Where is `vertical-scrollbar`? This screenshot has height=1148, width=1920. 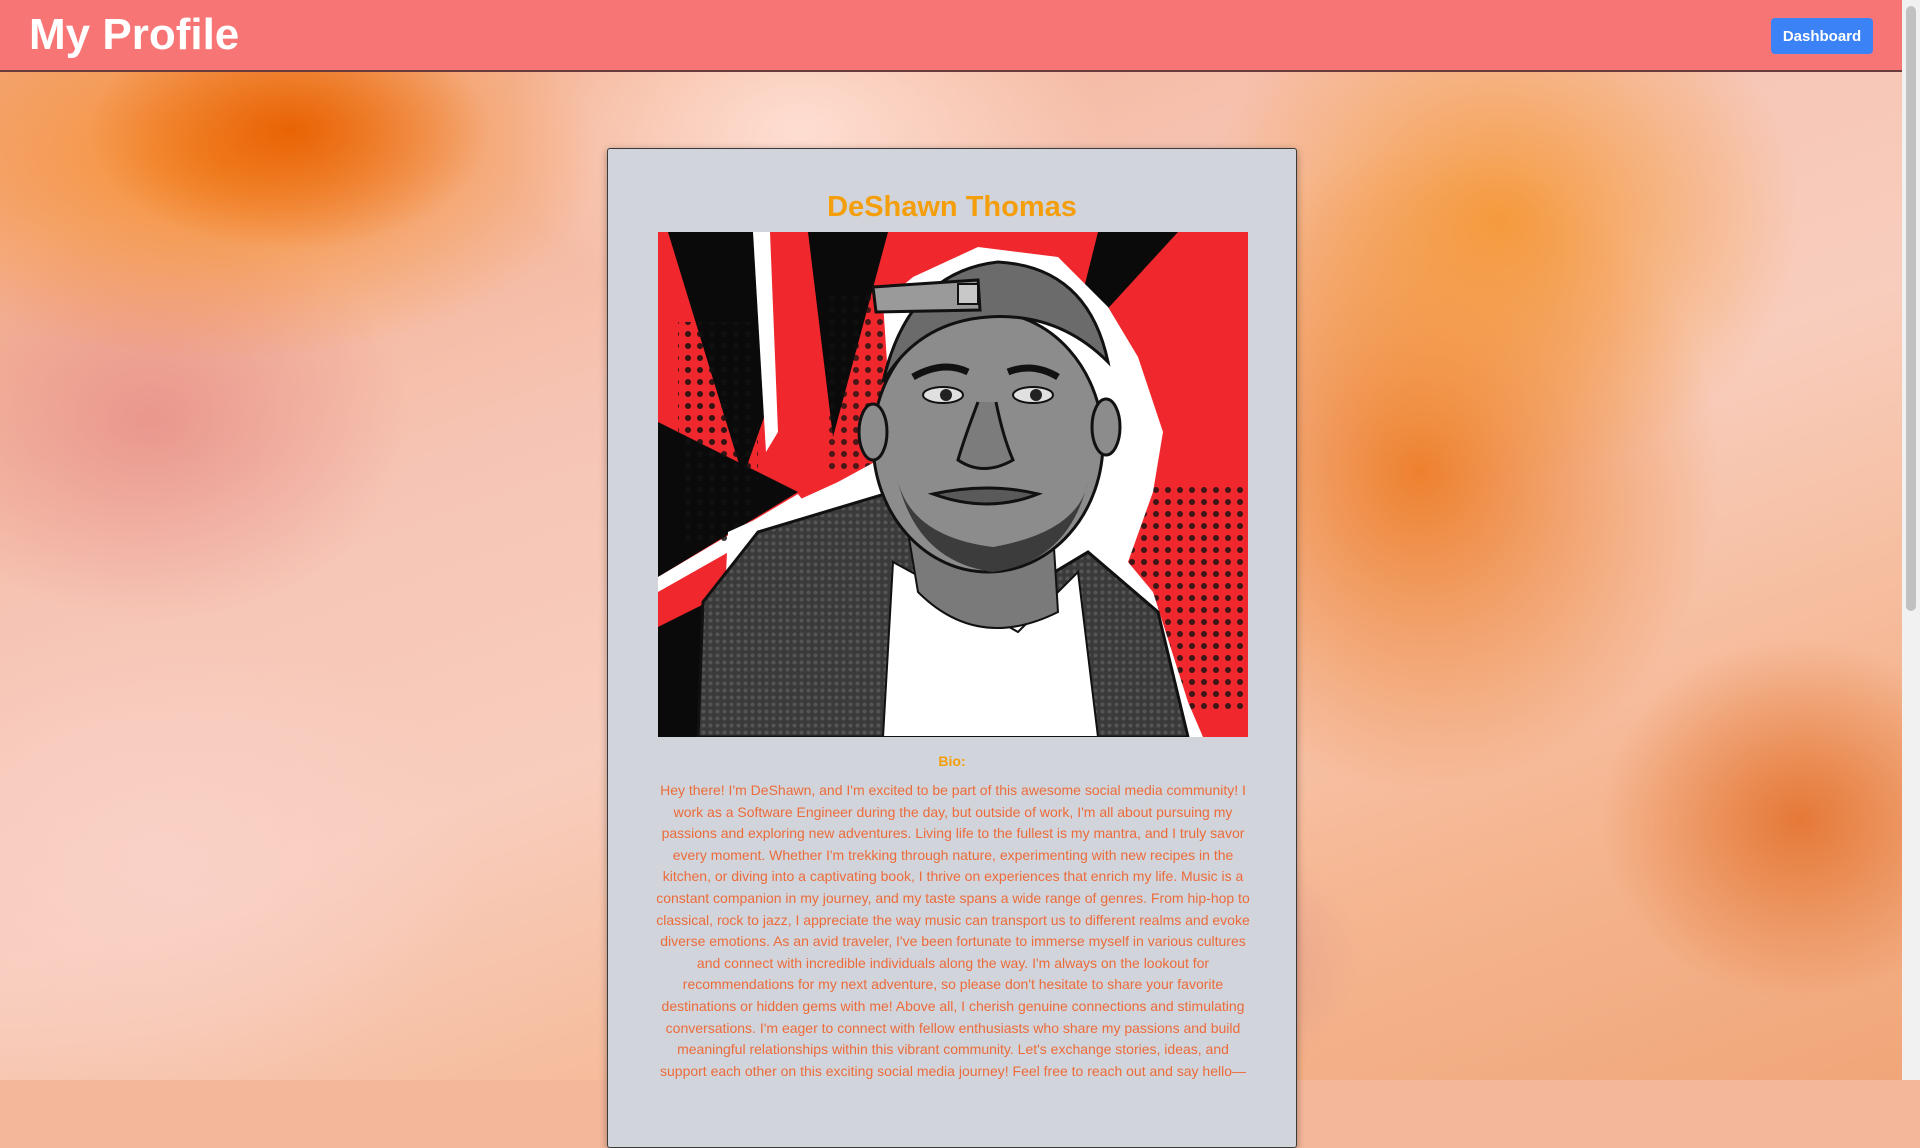
vertical-scrollbar is located at coordinates (1911, 540).